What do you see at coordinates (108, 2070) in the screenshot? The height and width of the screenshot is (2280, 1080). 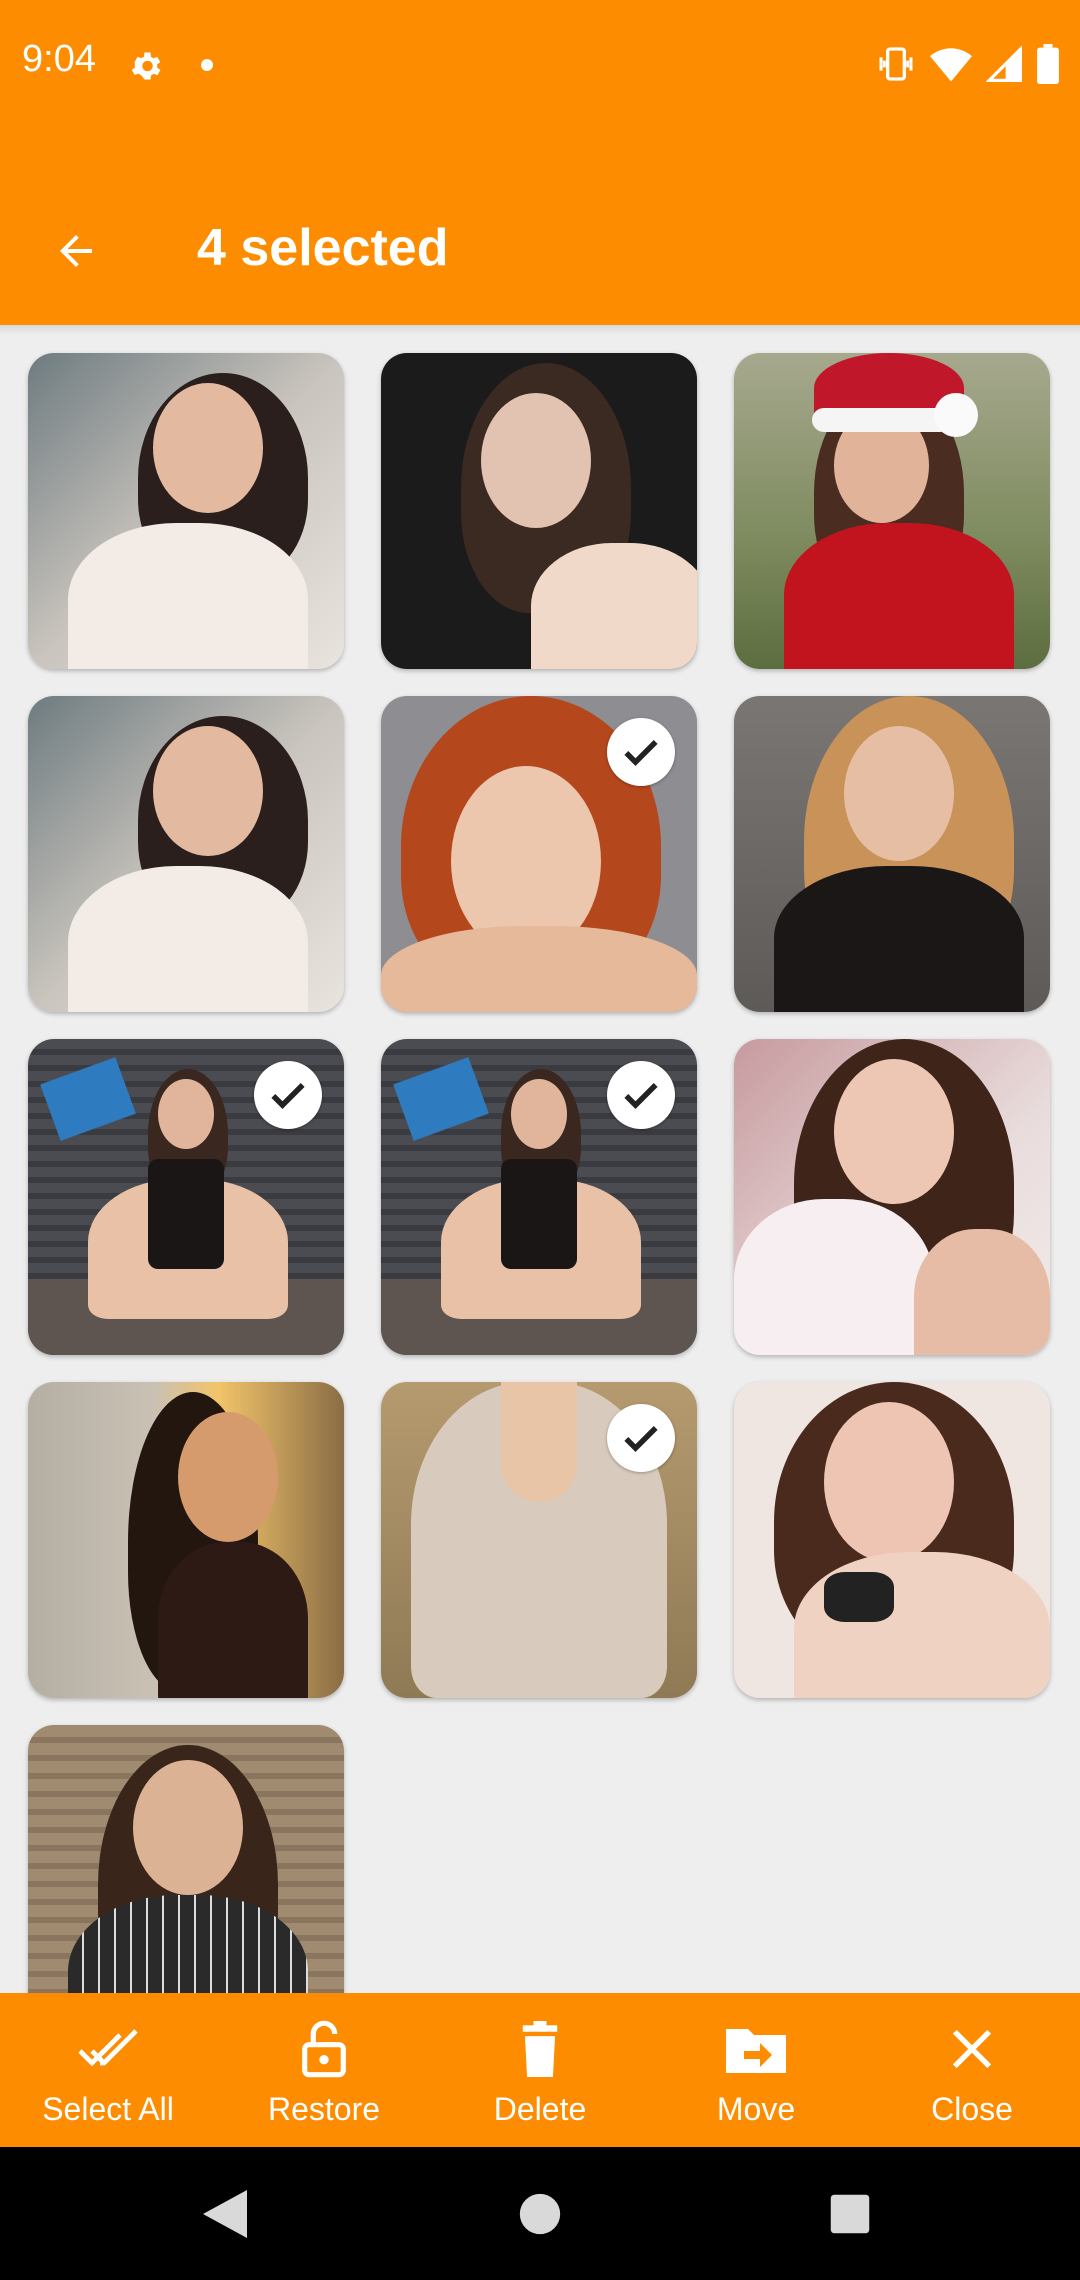 I see `select-all-button: Select All` at bounding box center [108, 2070].